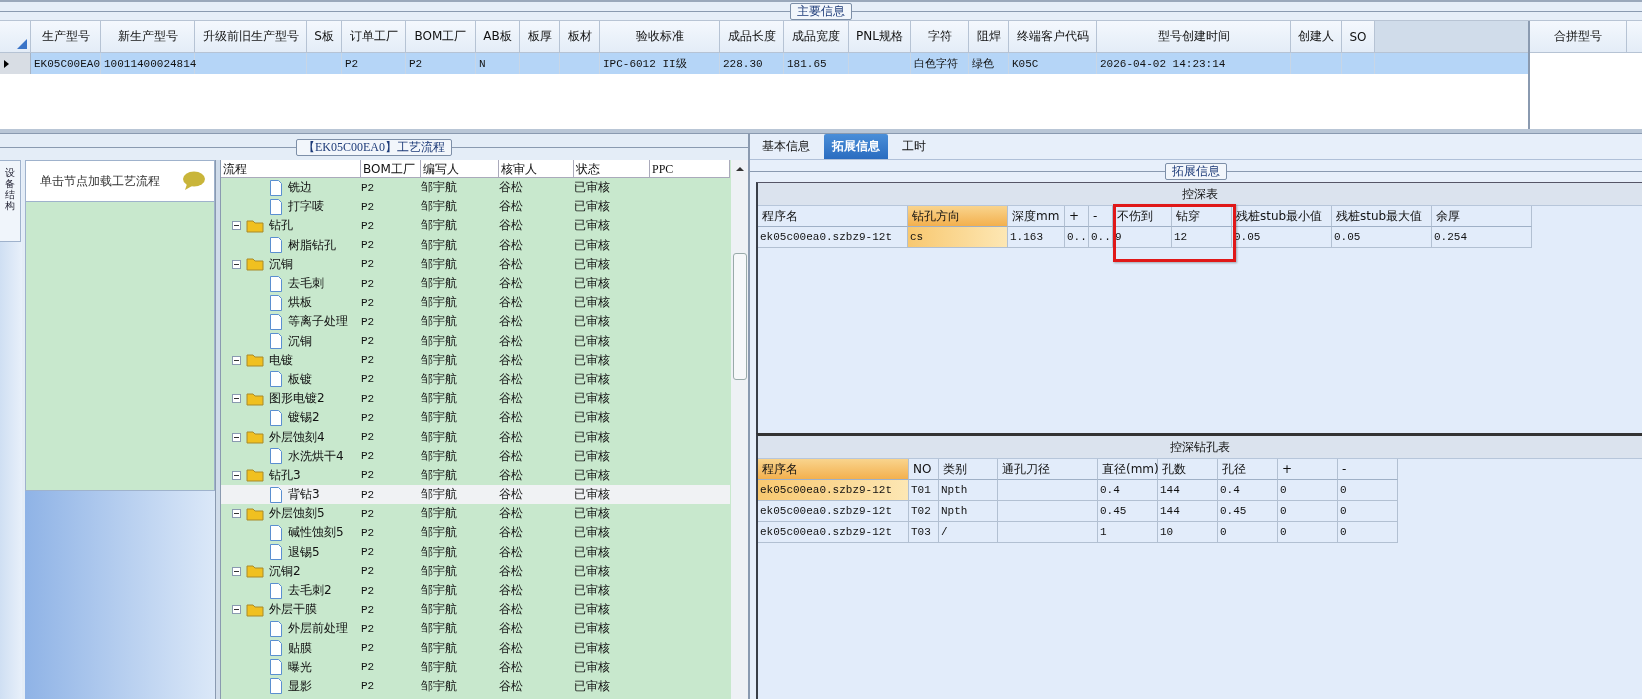  I want to click on tab: 基本信息, so click(786, 146).